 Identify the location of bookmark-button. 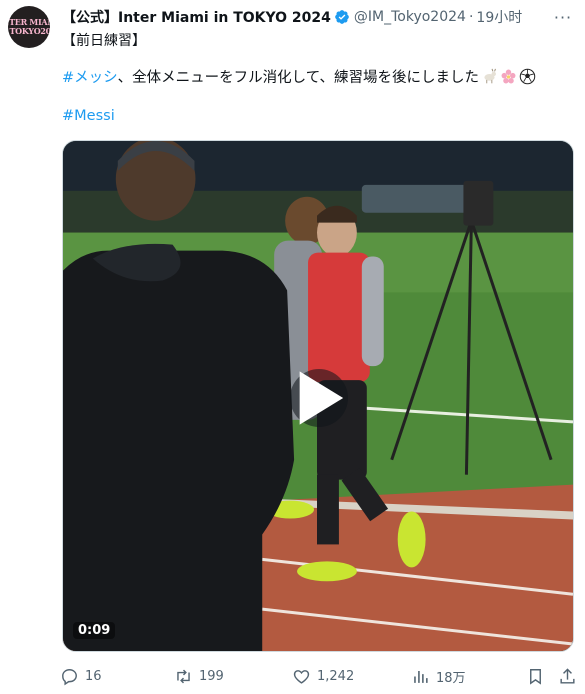
(535, 676).